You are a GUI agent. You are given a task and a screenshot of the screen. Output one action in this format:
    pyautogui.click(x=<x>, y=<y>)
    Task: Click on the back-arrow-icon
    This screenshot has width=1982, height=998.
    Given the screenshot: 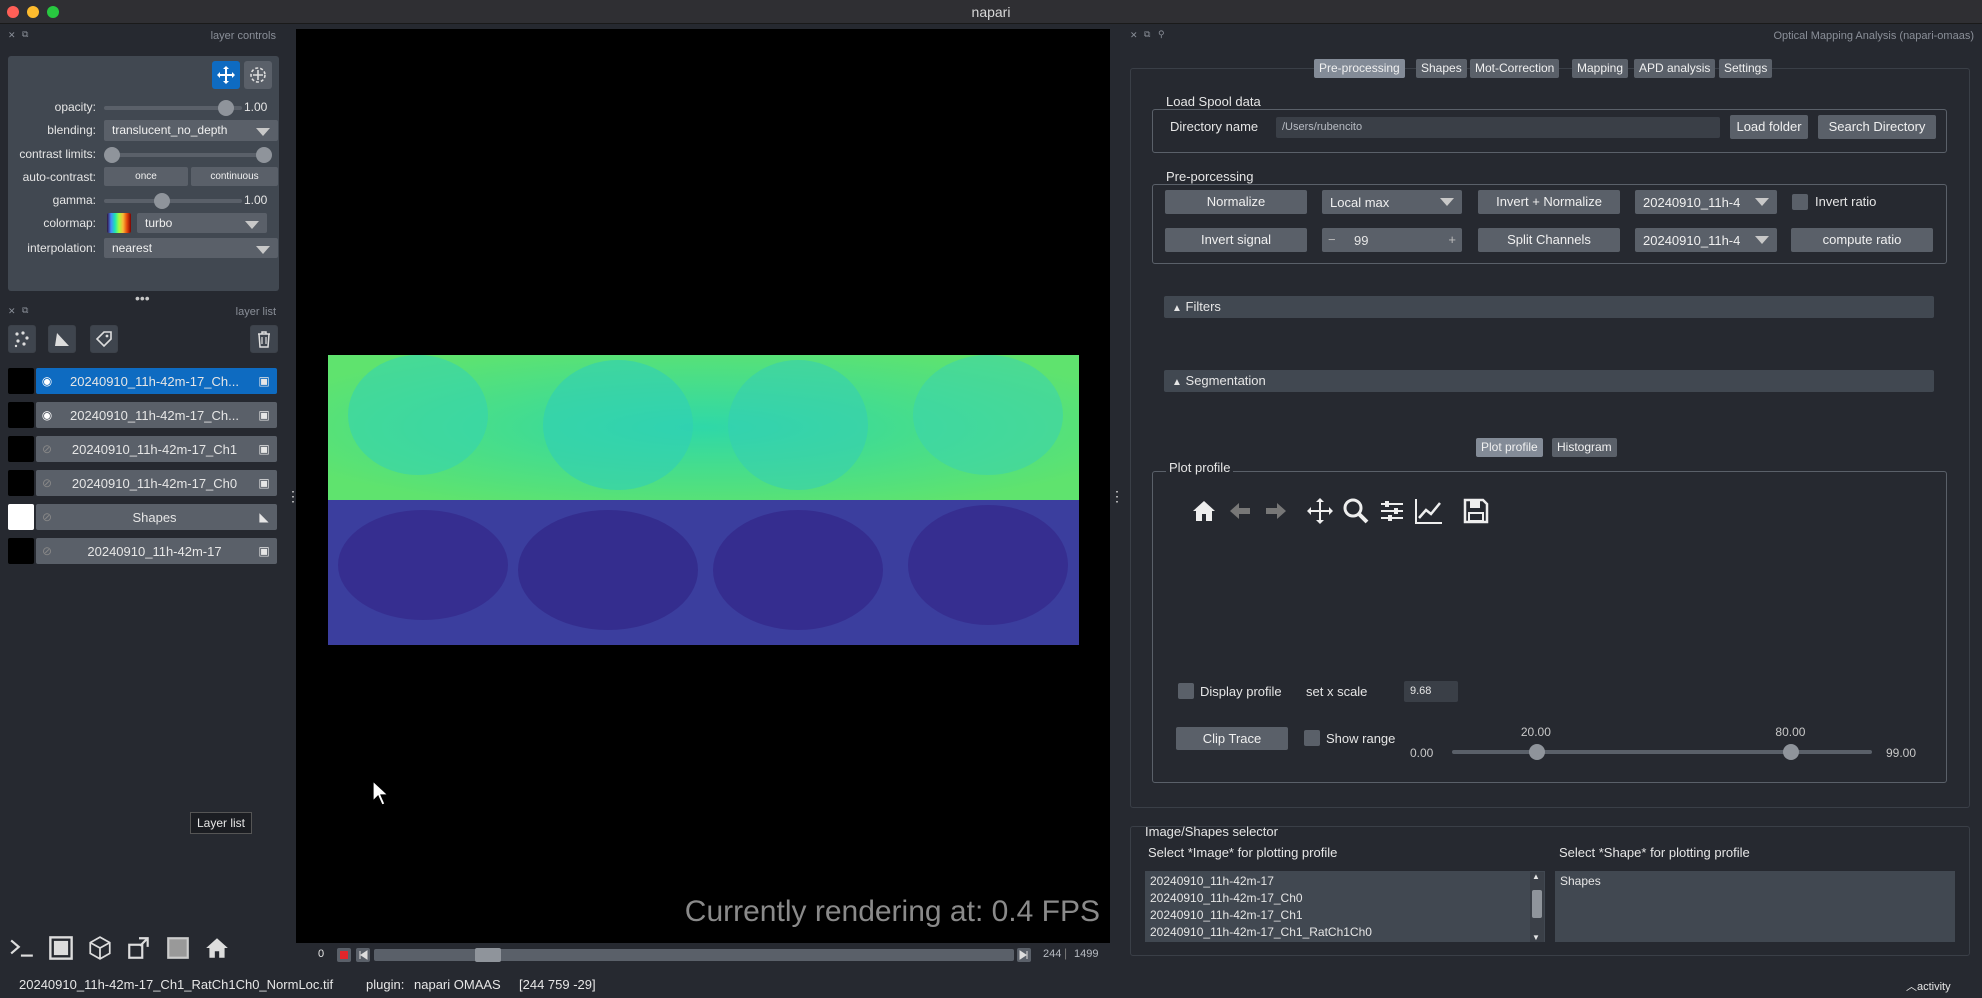 What is the action you would take?
    pyautogui.click(x=1240, y=511)
    